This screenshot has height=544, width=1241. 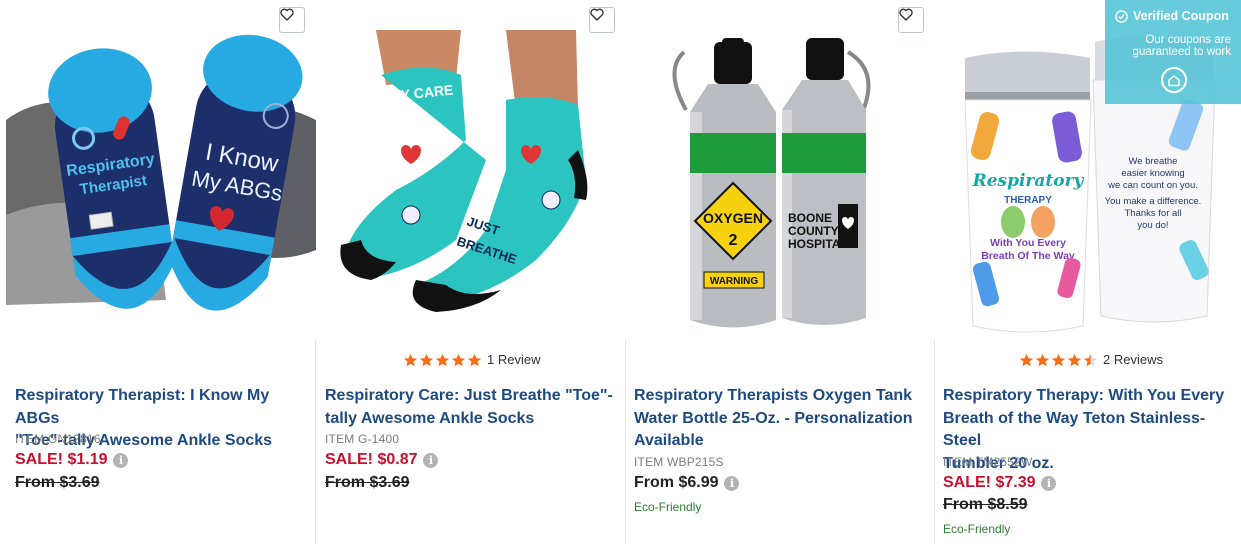 What do you see at coordinates (513, 359) in the screenshot?
I see `review-count: 1 Review` at bounding box center [513, 359].